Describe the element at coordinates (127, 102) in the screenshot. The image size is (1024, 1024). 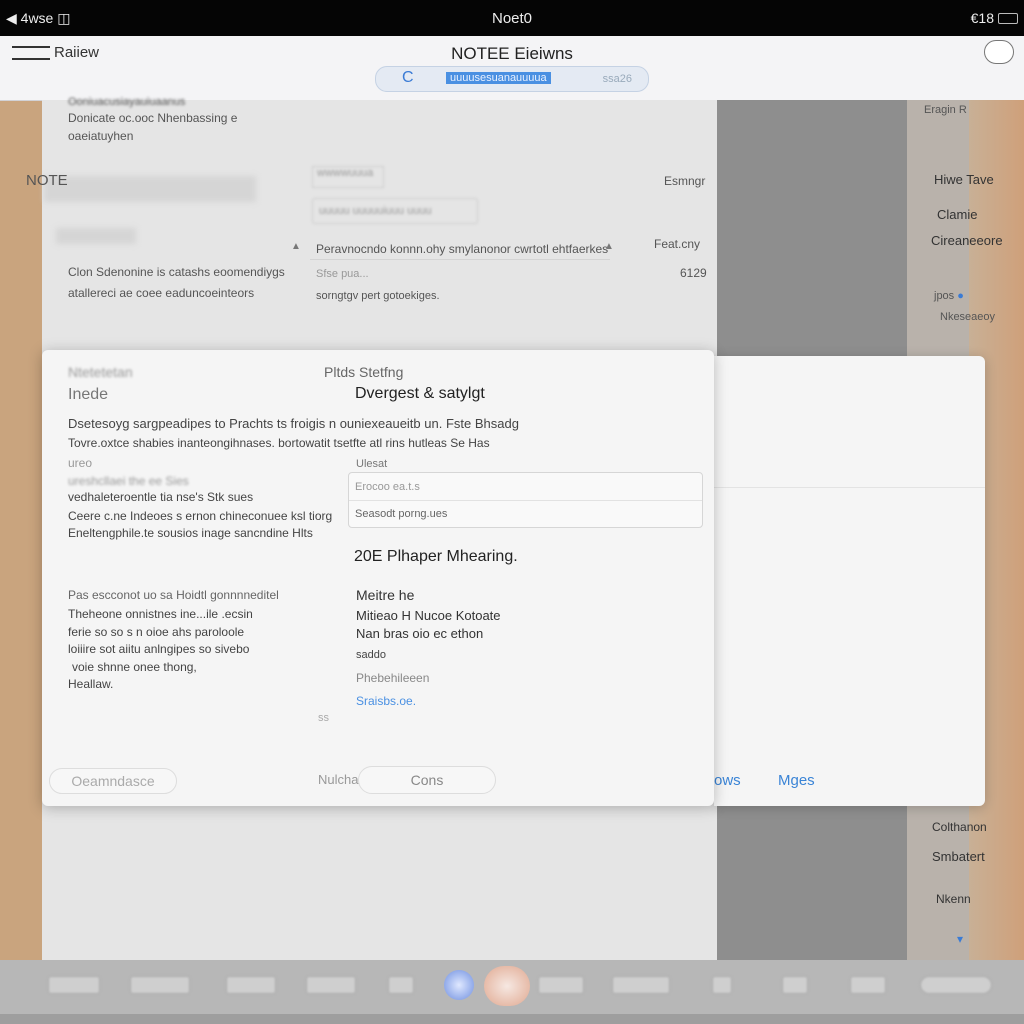
I see `bg-line: Ooniuacusiayauiuaanus` at that location.